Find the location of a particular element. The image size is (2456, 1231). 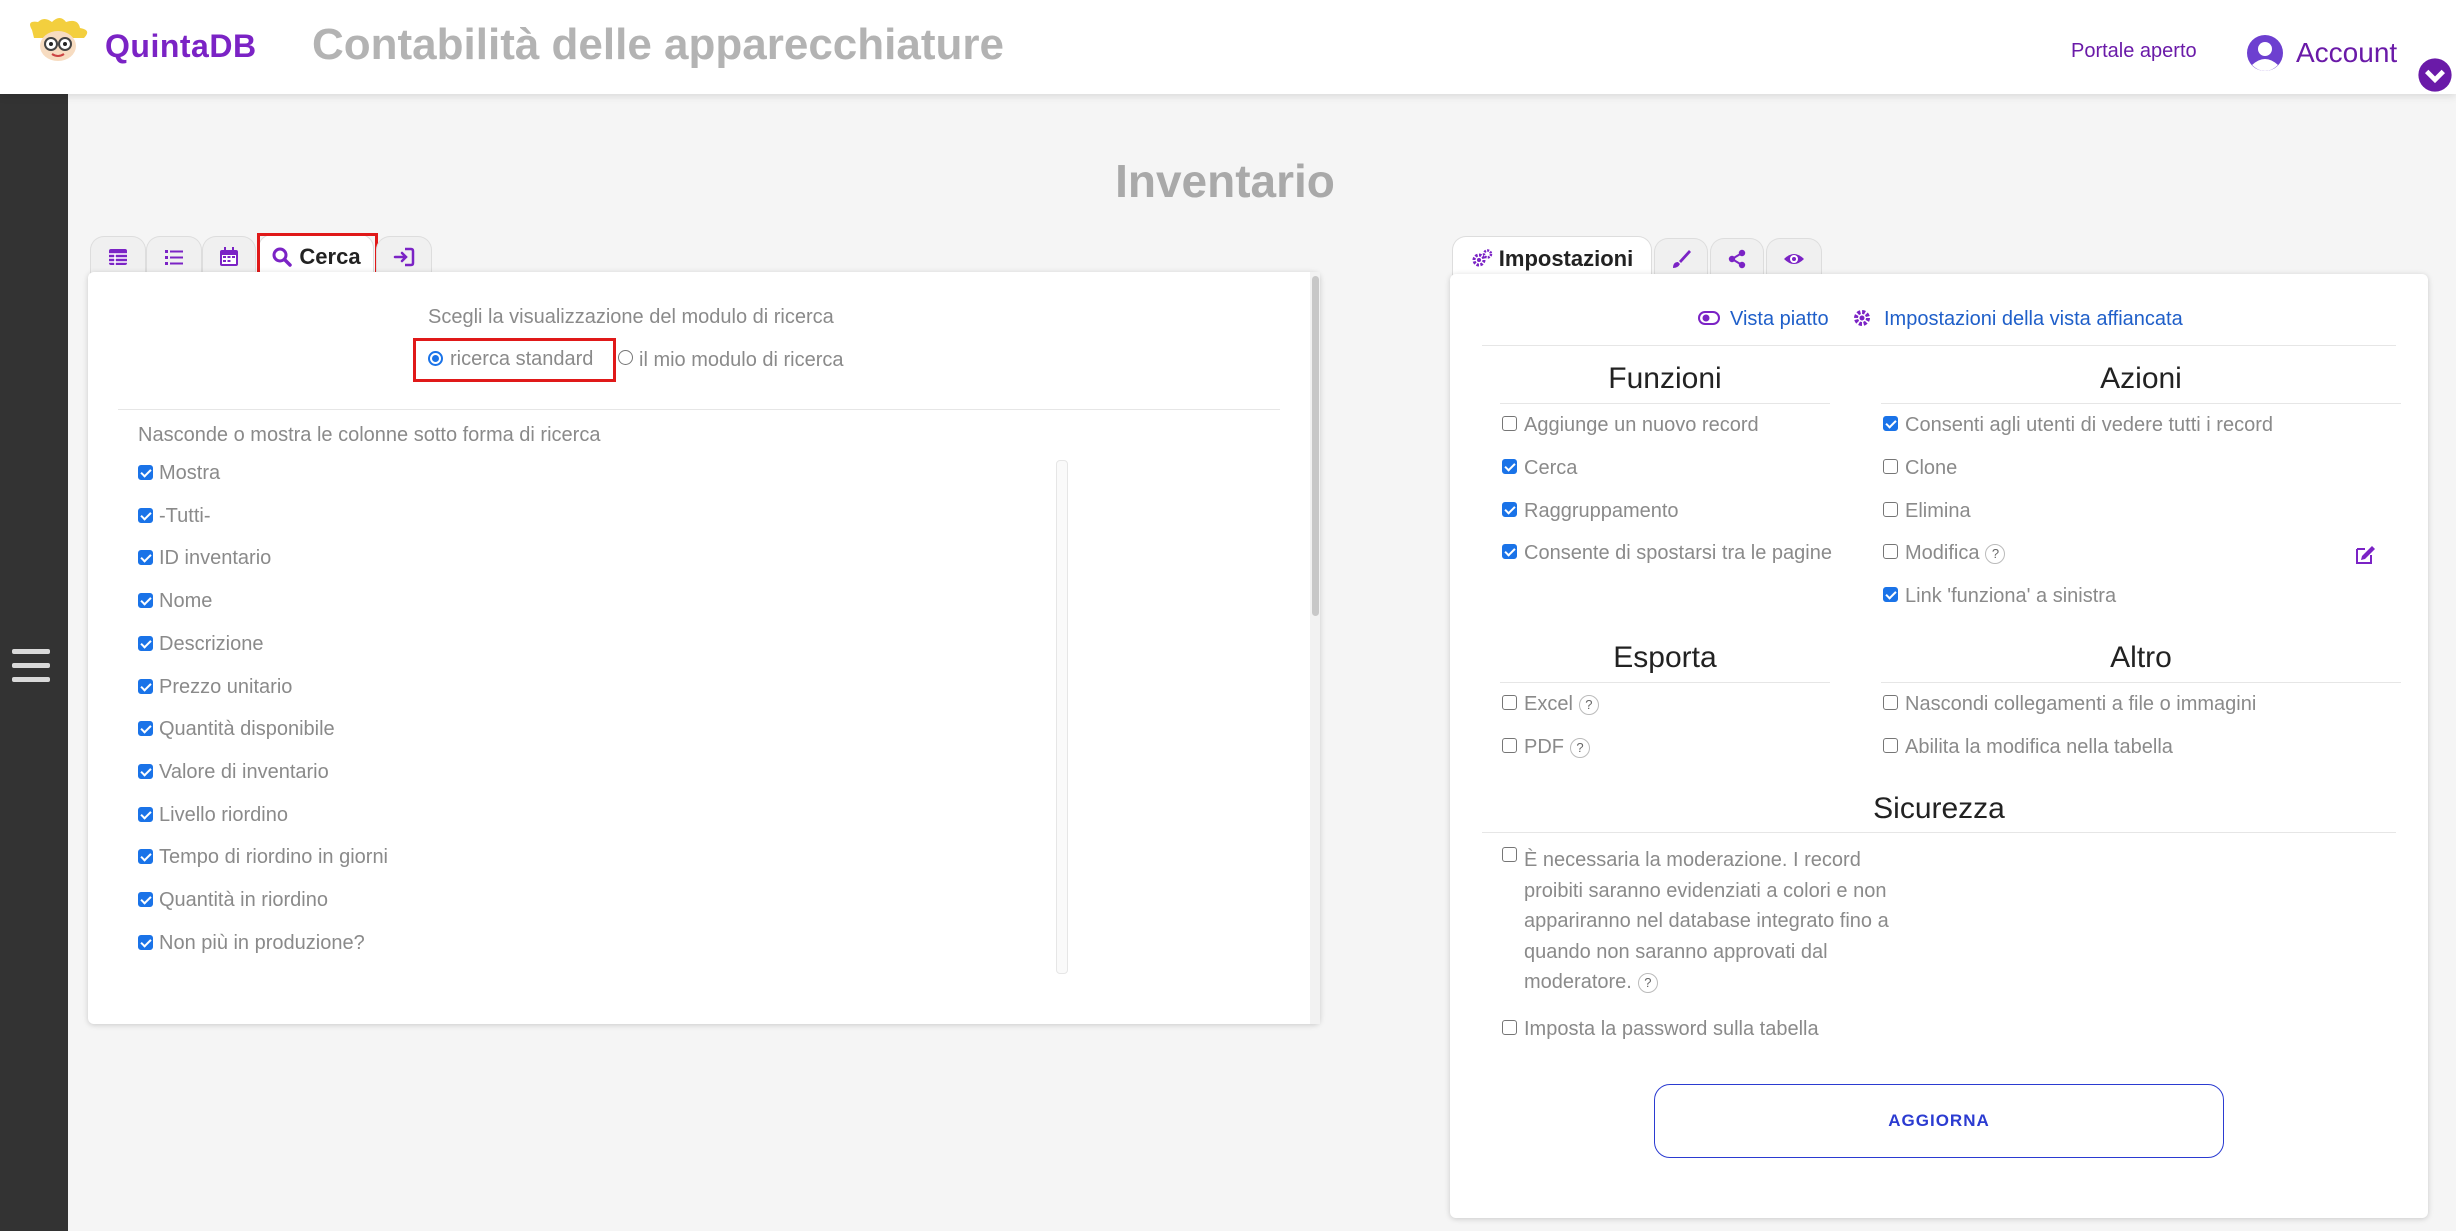

left-link-checkbox is located at coordinates (1890, 594).